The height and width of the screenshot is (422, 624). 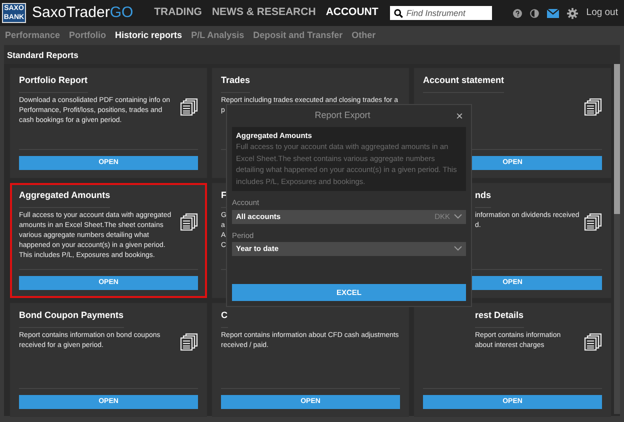 What do you see at coordinates (352, 13) in the screenshot?
I see `nav-tab: ACCOUNT` at bounding box center [352, 13].